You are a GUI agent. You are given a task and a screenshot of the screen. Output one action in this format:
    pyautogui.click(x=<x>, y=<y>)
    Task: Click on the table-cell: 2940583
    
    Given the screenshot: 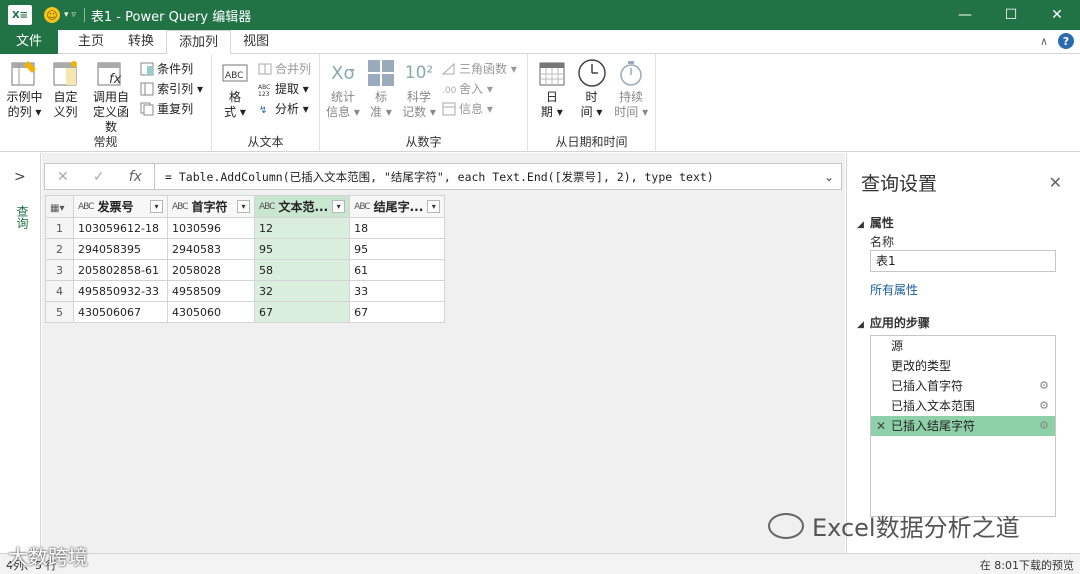 What is the action you would take?
    pyautogui.click(x=211, y=249)
    